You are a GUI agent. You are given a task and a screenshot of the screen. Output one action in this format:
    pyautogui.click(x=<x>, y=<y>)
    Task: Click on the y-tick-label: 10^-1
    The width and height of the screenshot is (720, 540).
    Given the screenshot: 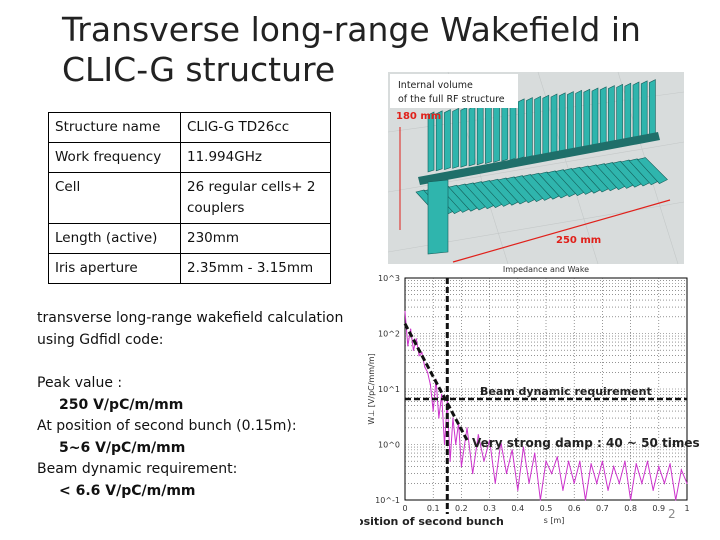 What is the action you would take?
    pyautogui.click(x=387, y=500)
    